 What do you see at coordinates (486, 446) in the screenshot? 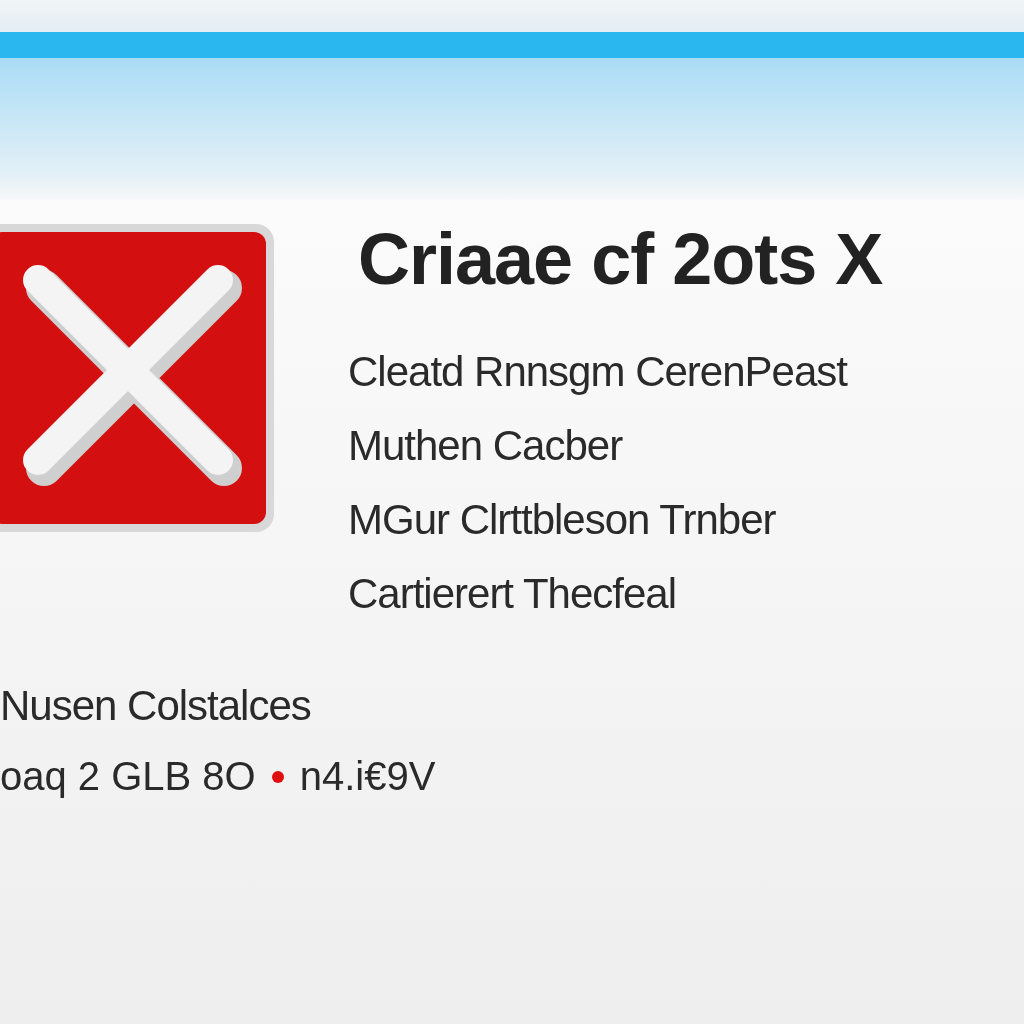
I see `message-line: Muthen Cacber` at bounding box center [486, 446].